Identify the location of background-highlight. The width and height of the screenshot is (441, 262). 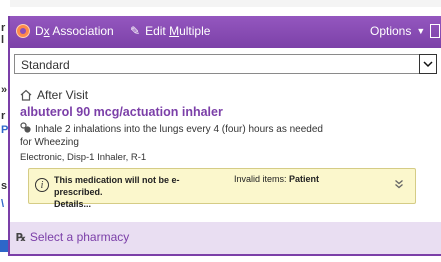
(4, 246).